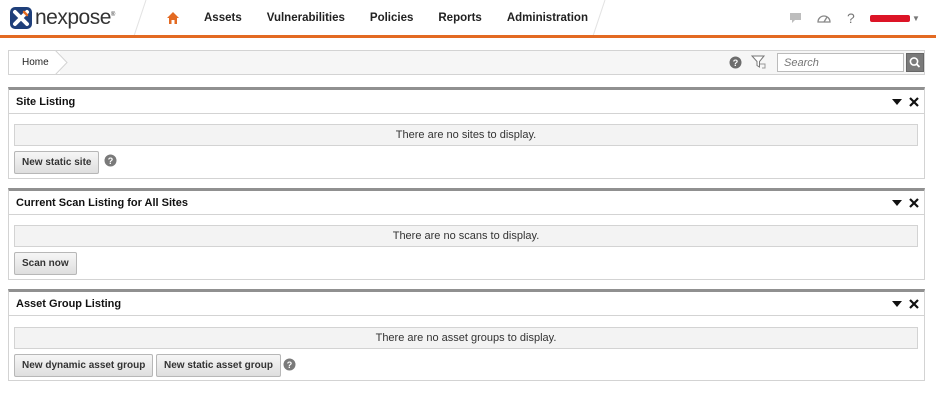 The image size is (936, 398). Describe the element at coordinates (795, 18) in the screenshot. I see `chat-icon` at that location.